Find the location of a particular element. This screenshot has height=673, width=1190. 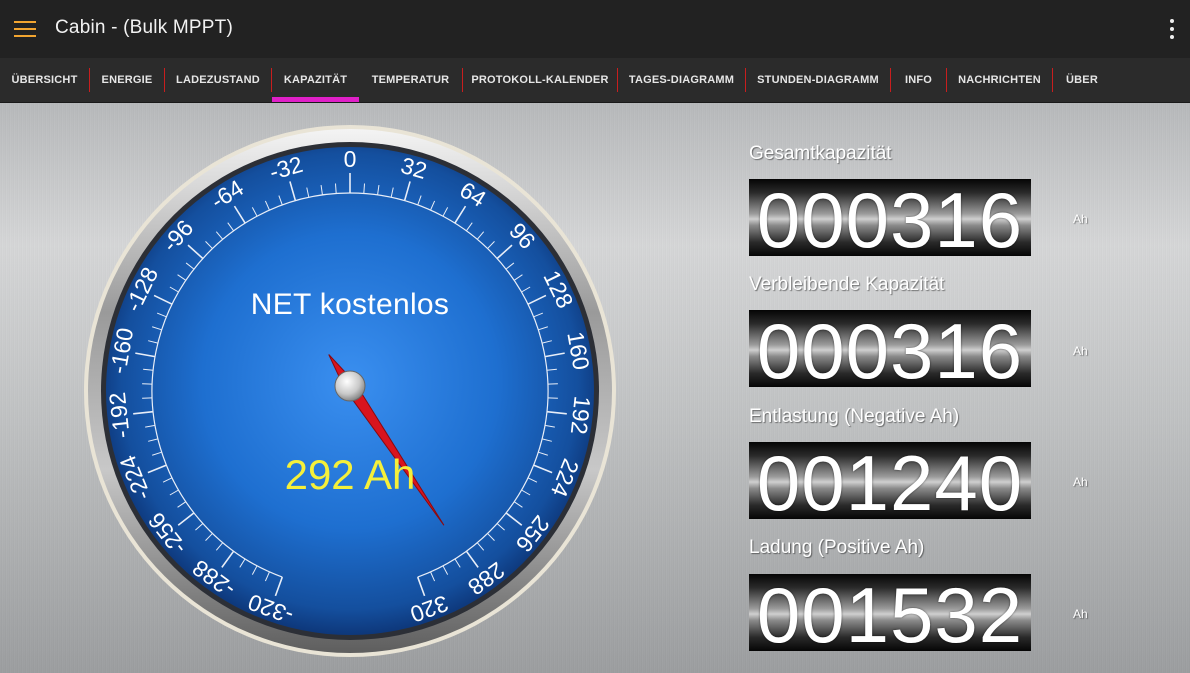

charge-unit: Ah is located at coordinates (1080, 614).